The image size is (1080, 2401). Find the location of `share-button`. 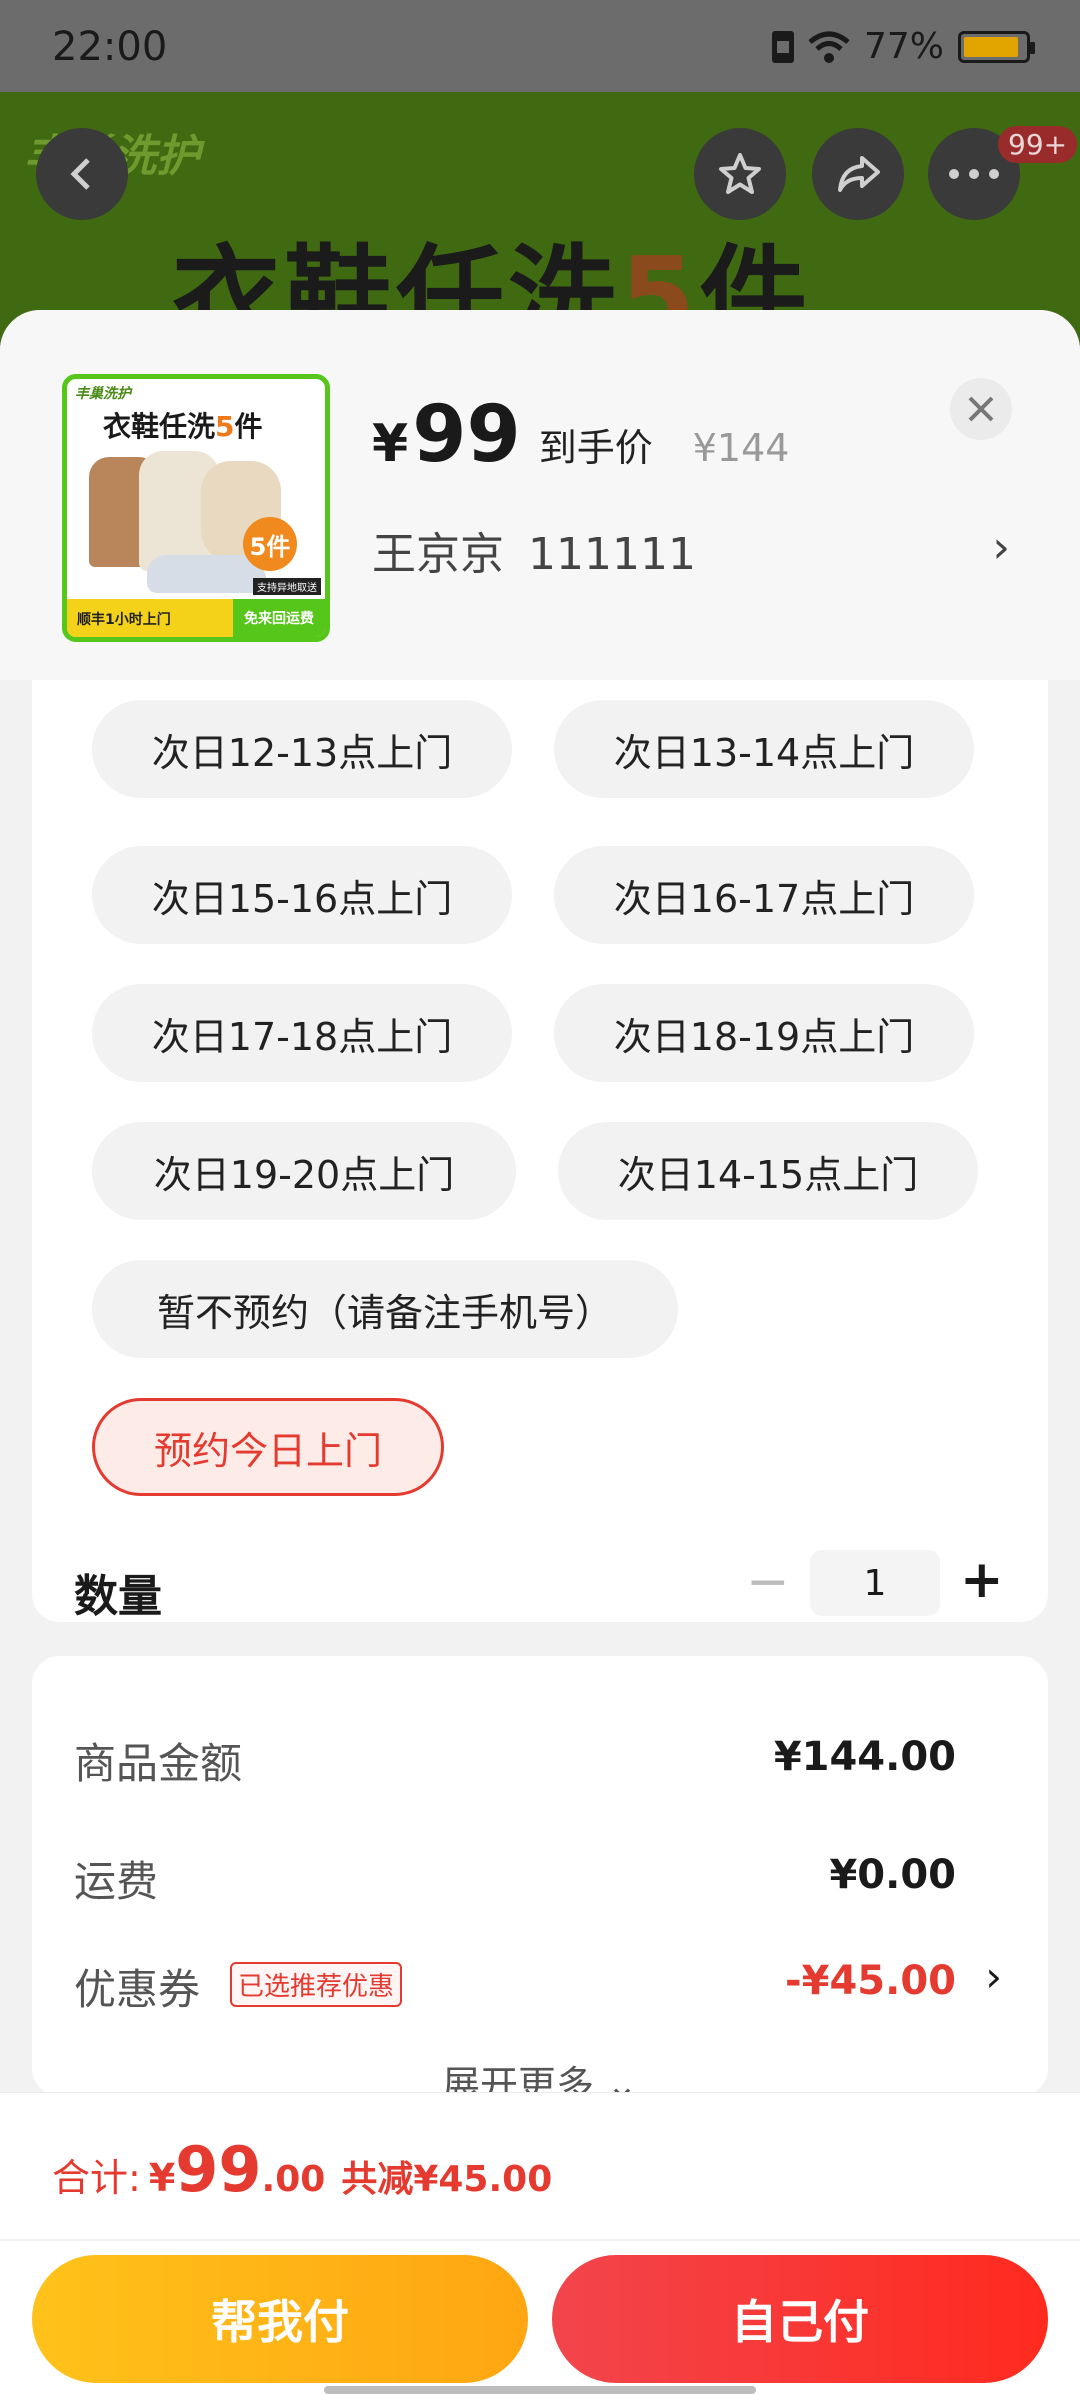

share-button is located at coordinates (858, 174).